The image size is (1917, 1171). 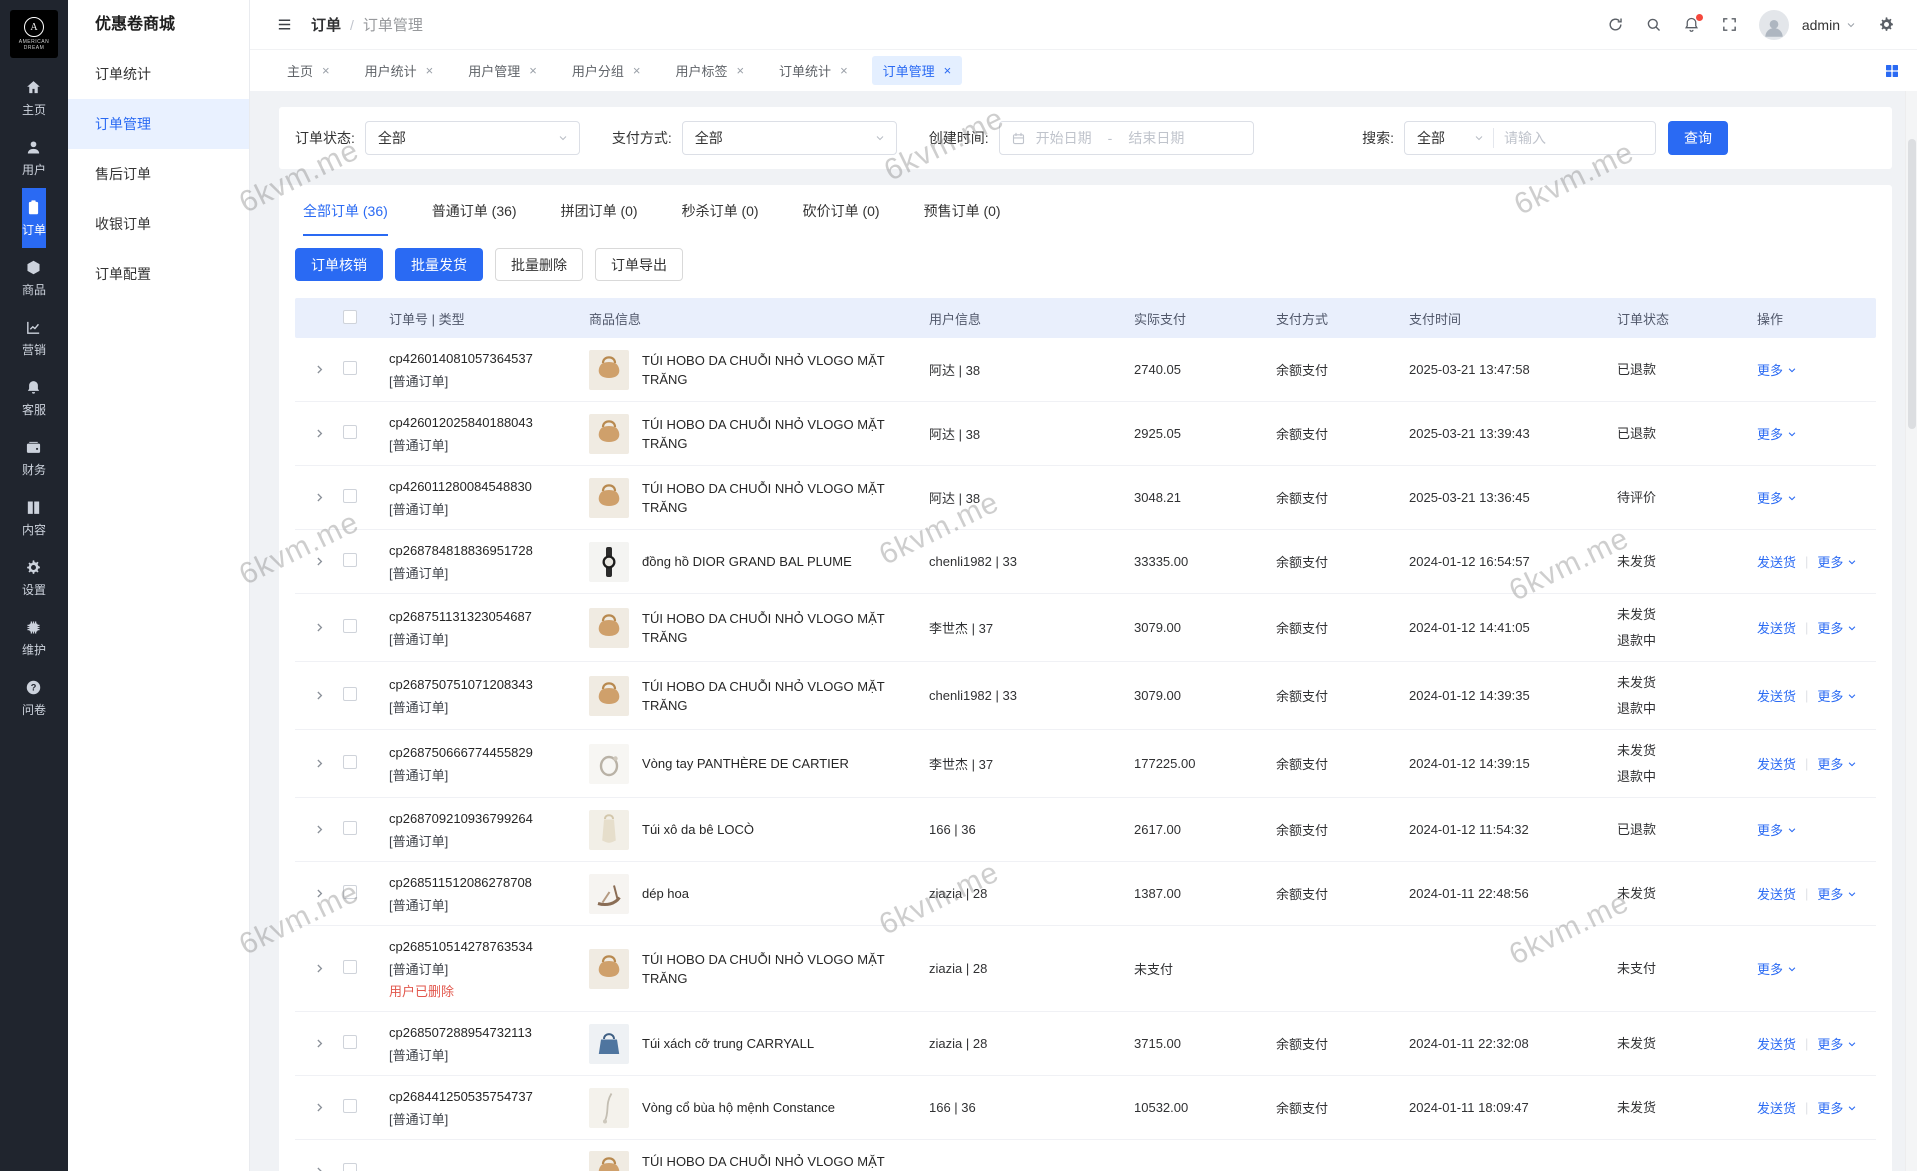 What do you see at coordinates (841, 218) in the screenshot?
I see `order-tab-bargain: 砍价订单 (0)` at bounding box center [841, 218].